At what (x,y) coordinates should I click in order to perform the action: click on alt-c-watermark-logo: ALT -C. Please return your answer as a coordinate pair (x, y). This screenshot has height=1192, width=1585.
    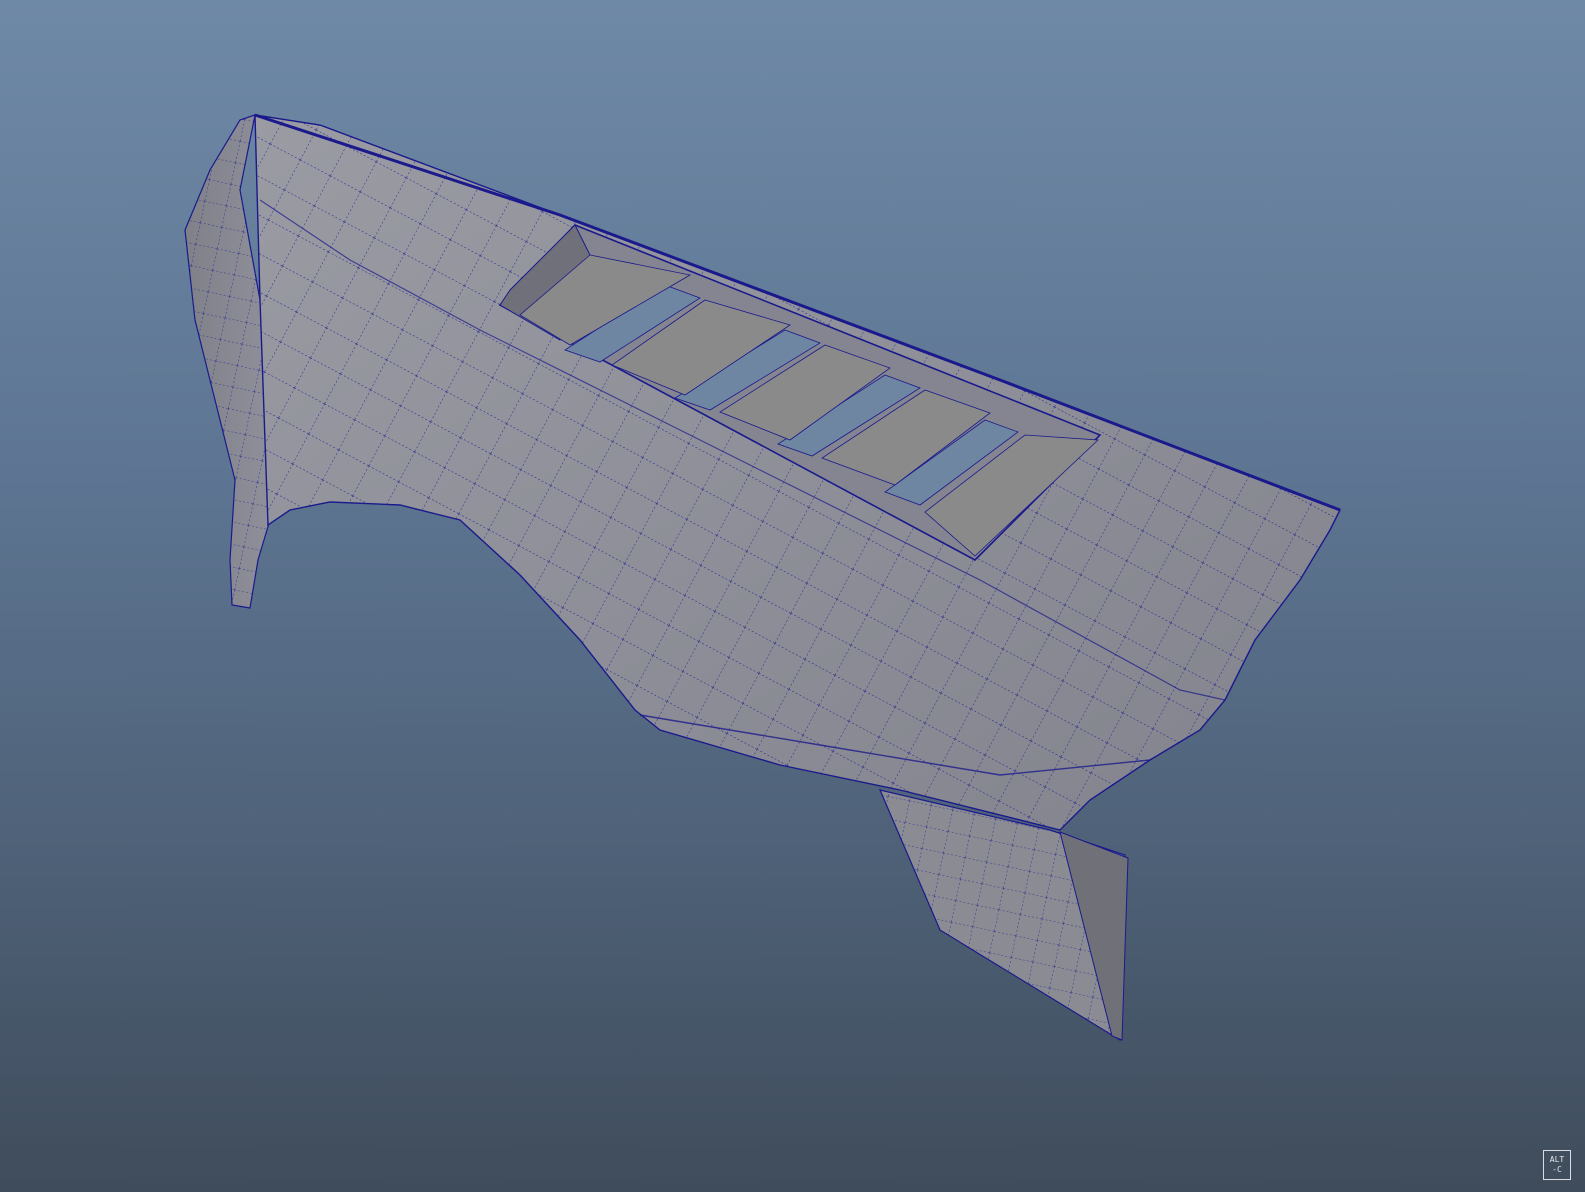
    Looking at the image, I should click on (1557, 1165).